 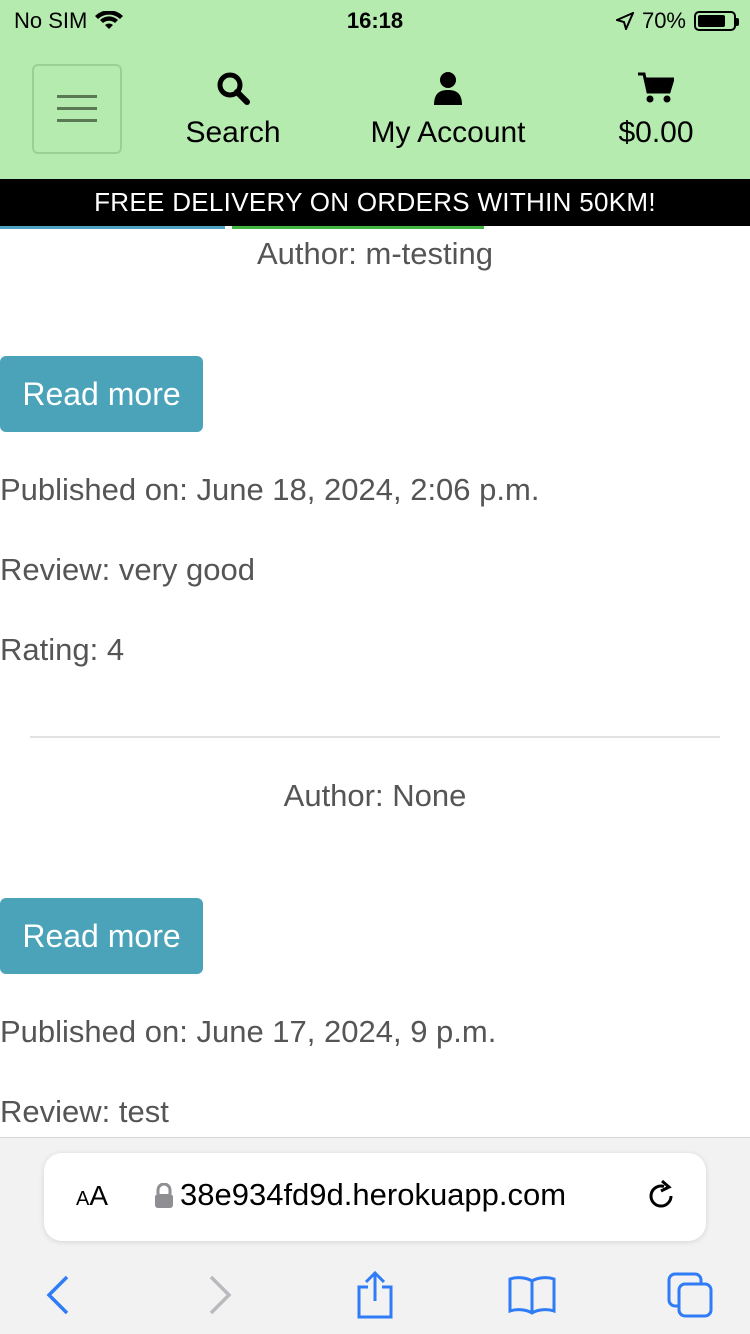 I want to click on url-text: 38e934fd9d.herokuapp.com, so click(x=373, y=1194).